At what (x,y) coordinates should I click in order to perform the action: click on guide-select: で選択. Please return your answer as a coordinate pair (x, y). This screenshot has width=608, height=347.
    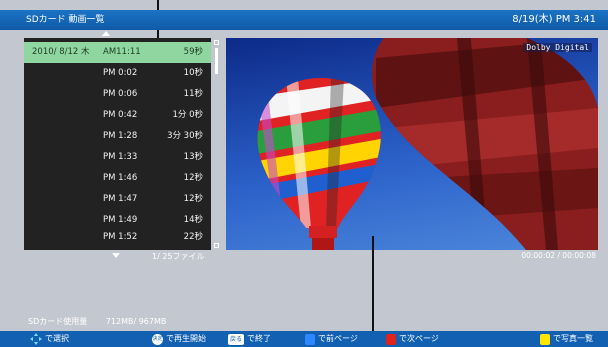
    Looking at the image, I should click on (49, 339).